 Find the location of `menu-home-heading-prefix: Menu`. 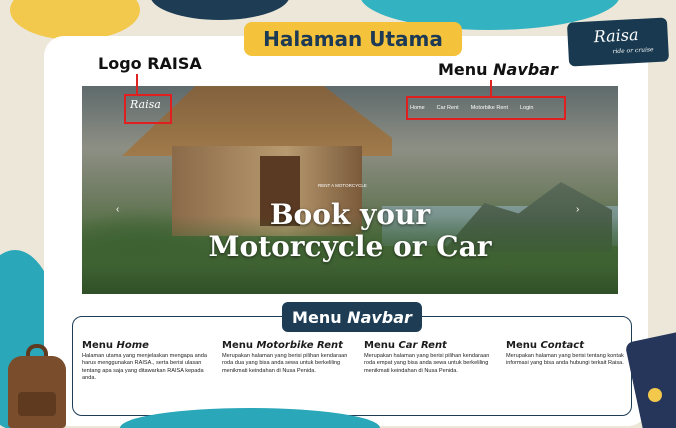

menu-home-heading-prefix: Menu is located at coordinates (99, 345).